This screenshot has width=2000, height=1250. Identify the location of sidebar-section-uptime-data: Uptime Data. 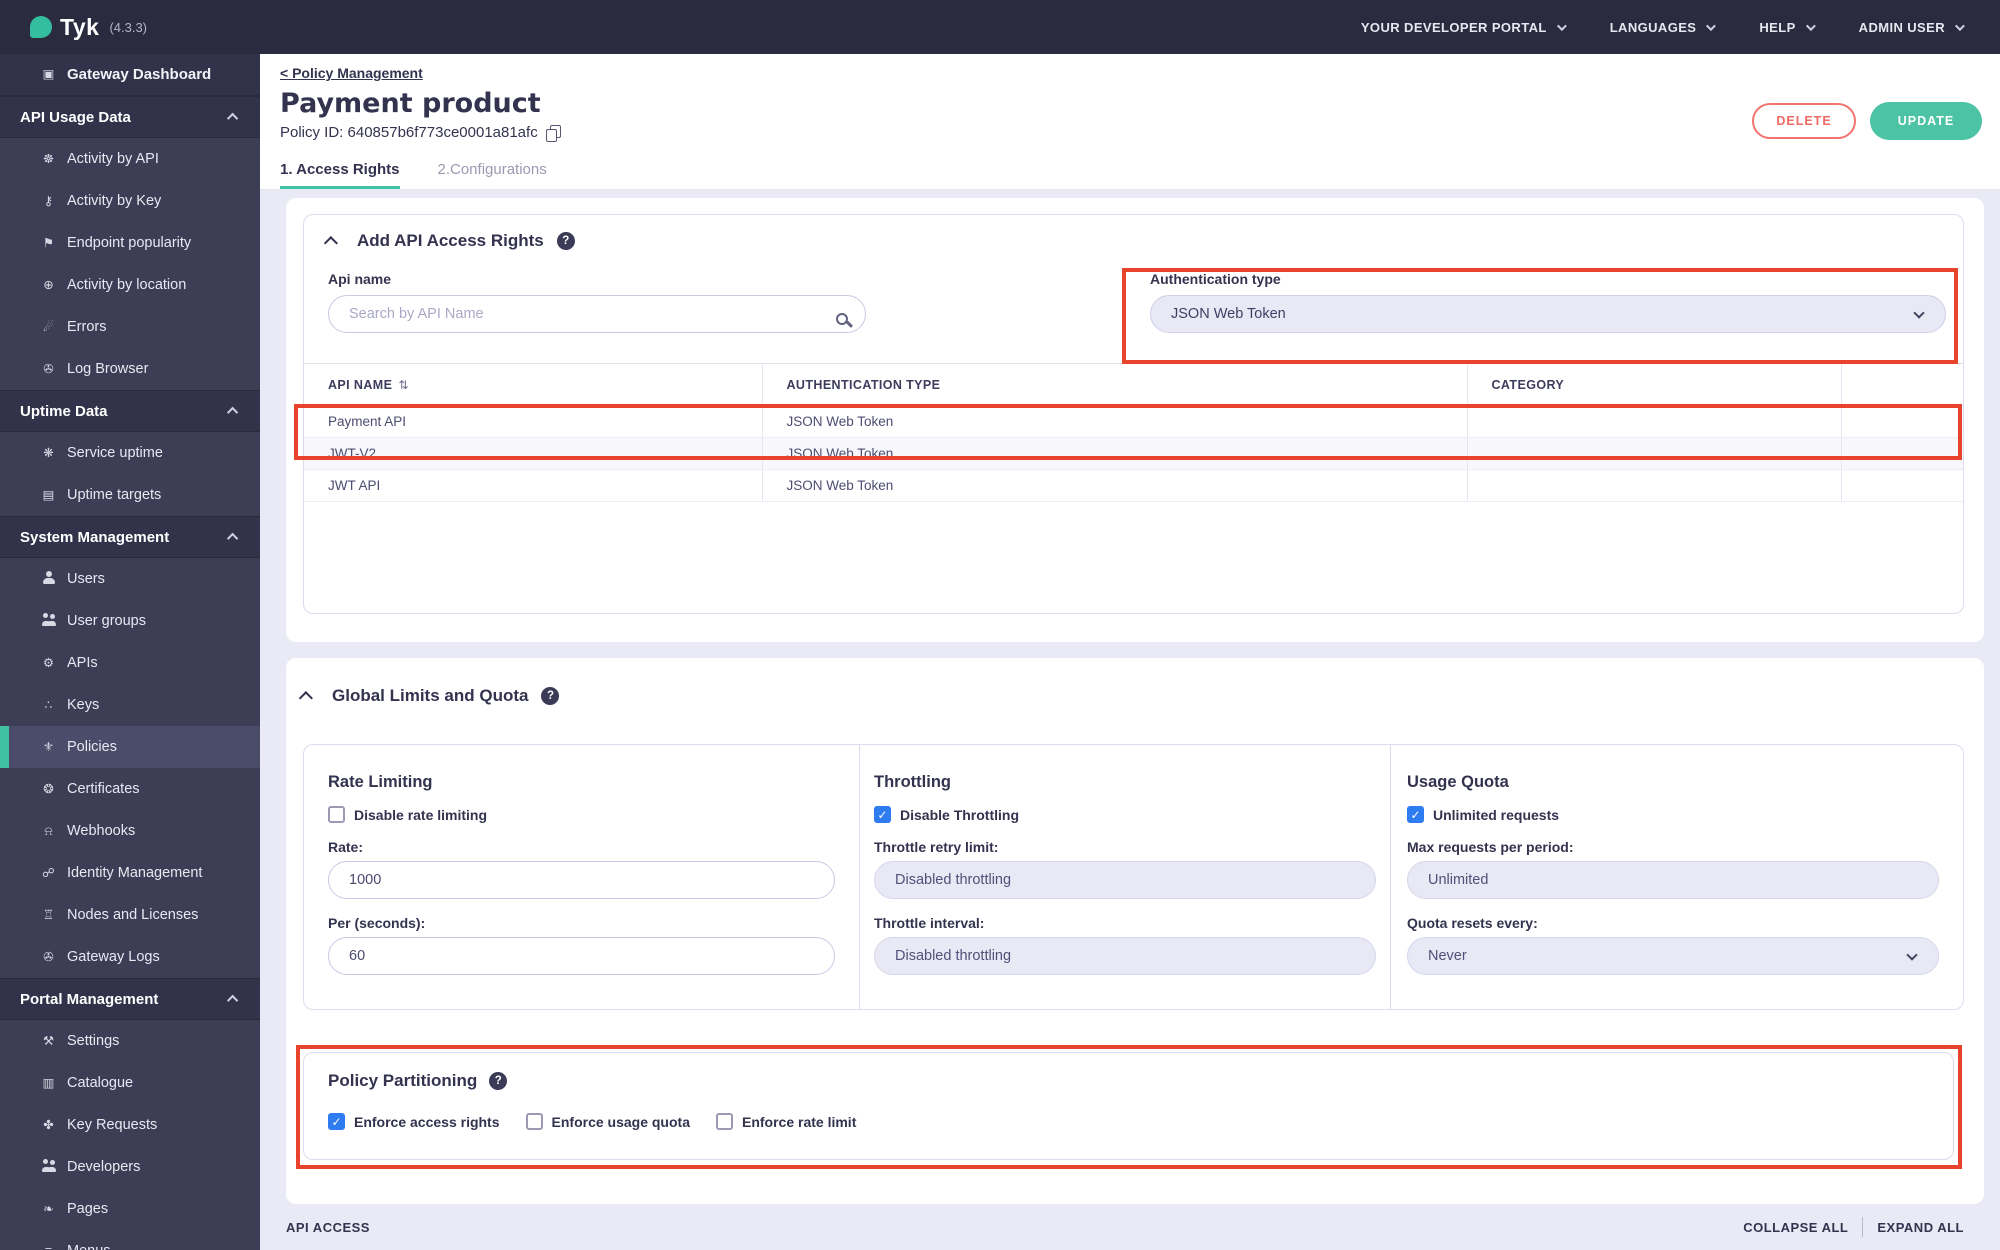
(130, 411).